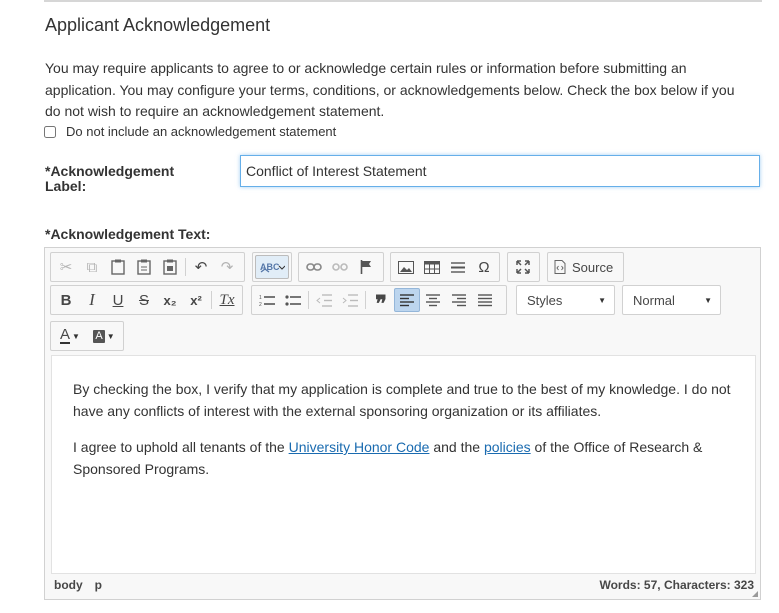 This screenshot has width=779, height=613. What do you see at coordinates (433, 300) in the screenshot?
I see `align-center-icon` at bounding box center [433, 300].